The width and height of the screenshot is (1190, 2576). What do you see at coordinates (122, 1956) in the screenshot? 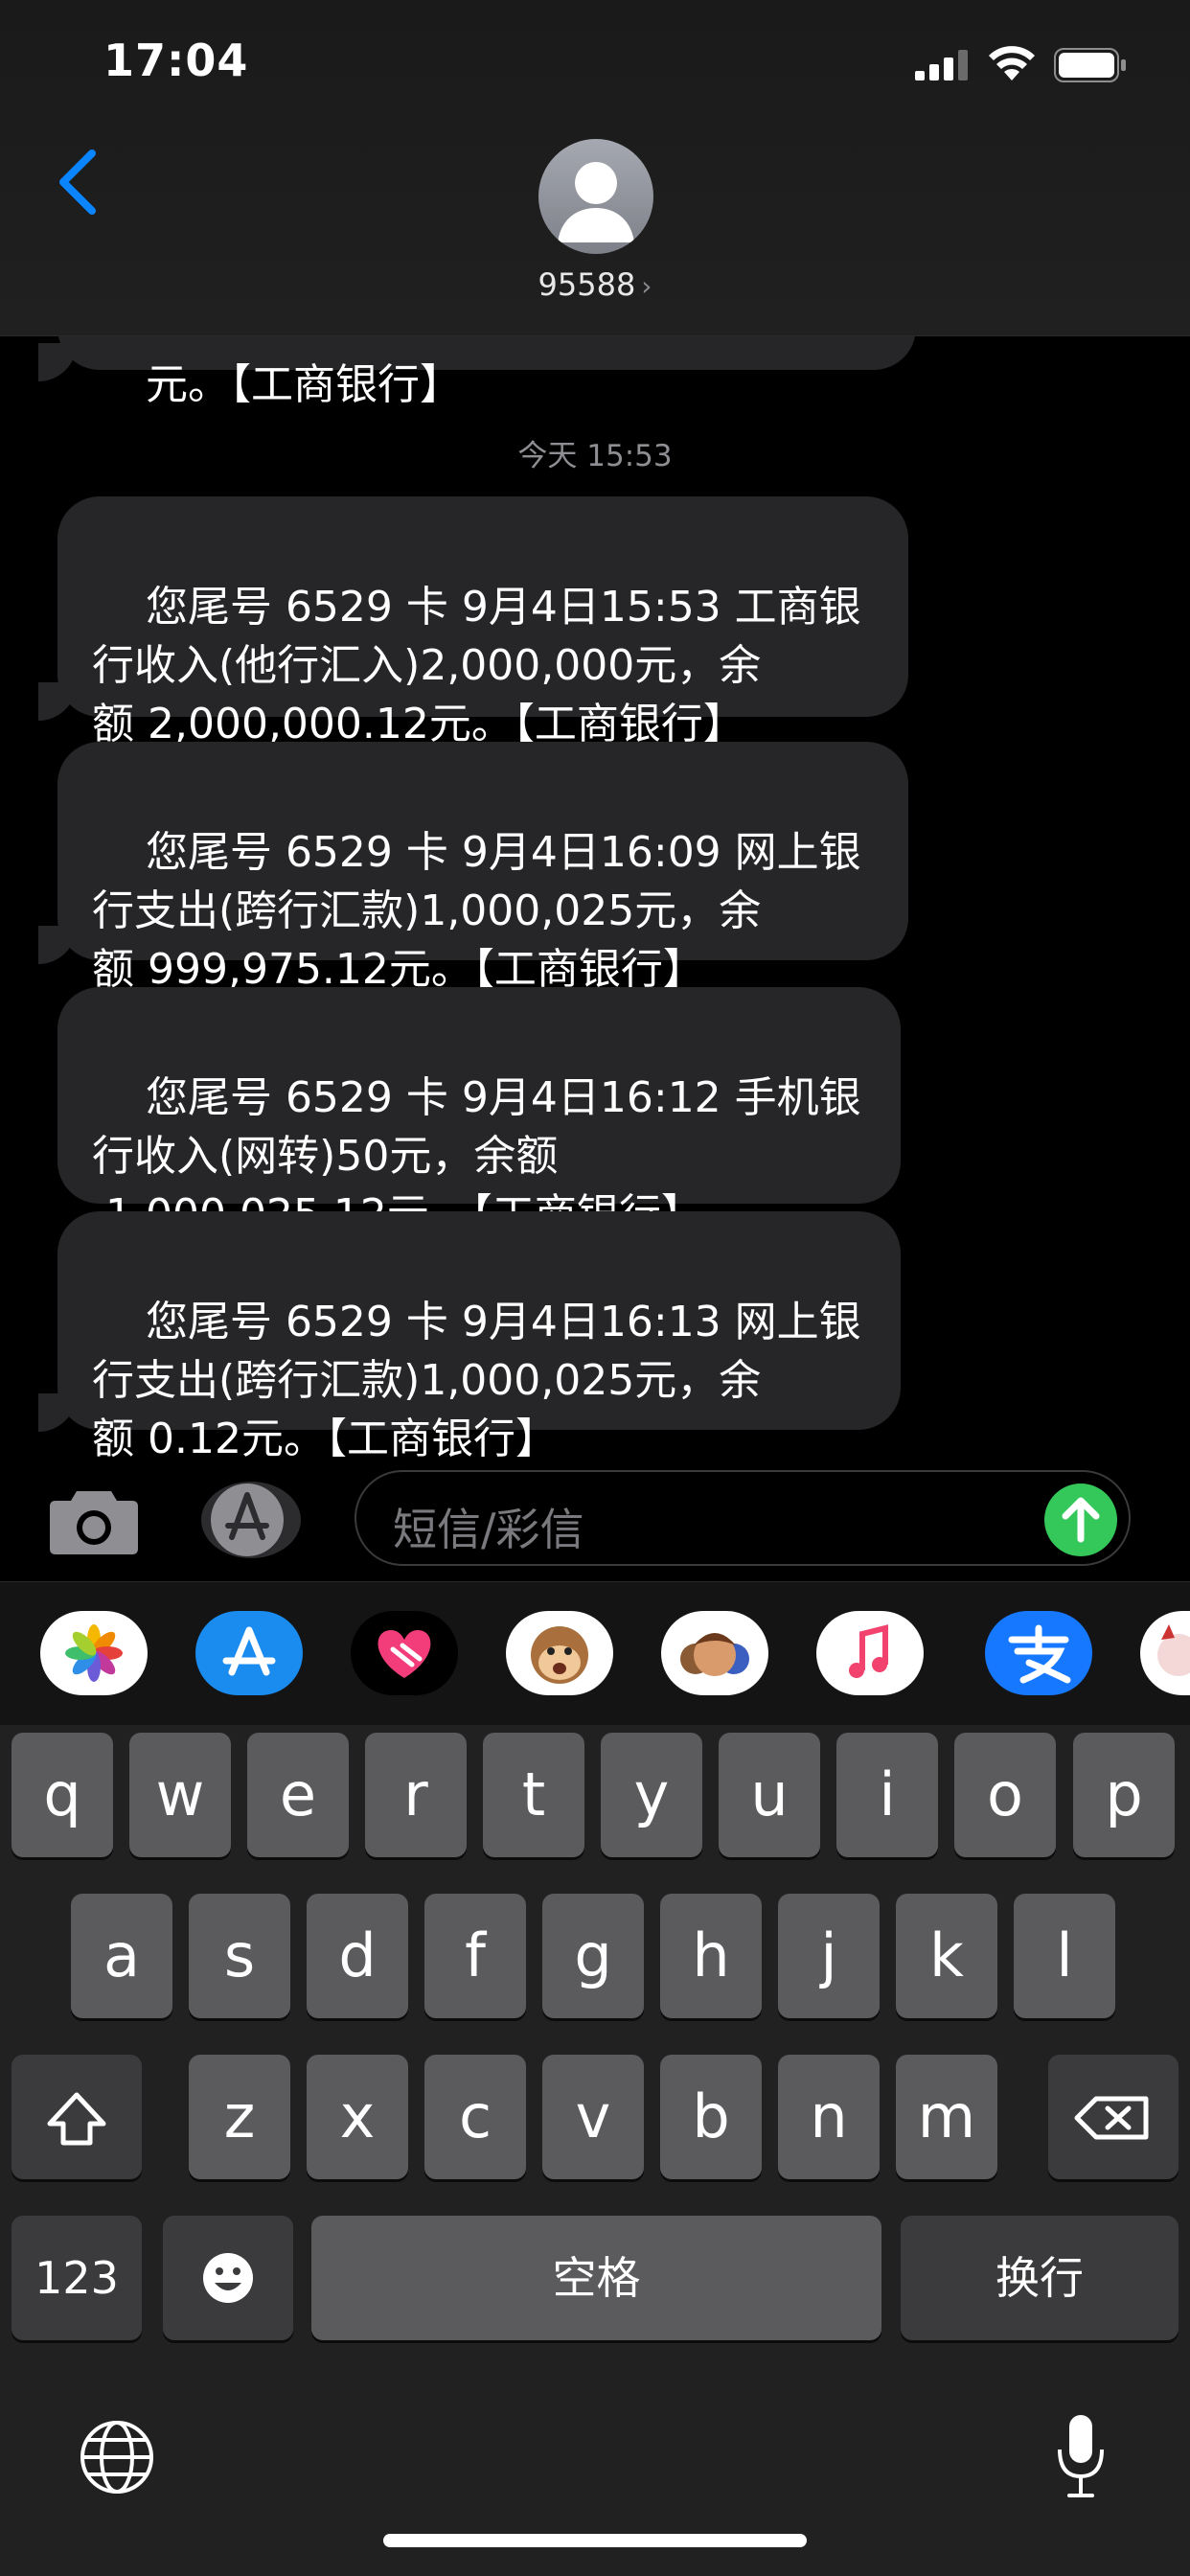
I see `key-a: a` at bounding box center [122, 1956].